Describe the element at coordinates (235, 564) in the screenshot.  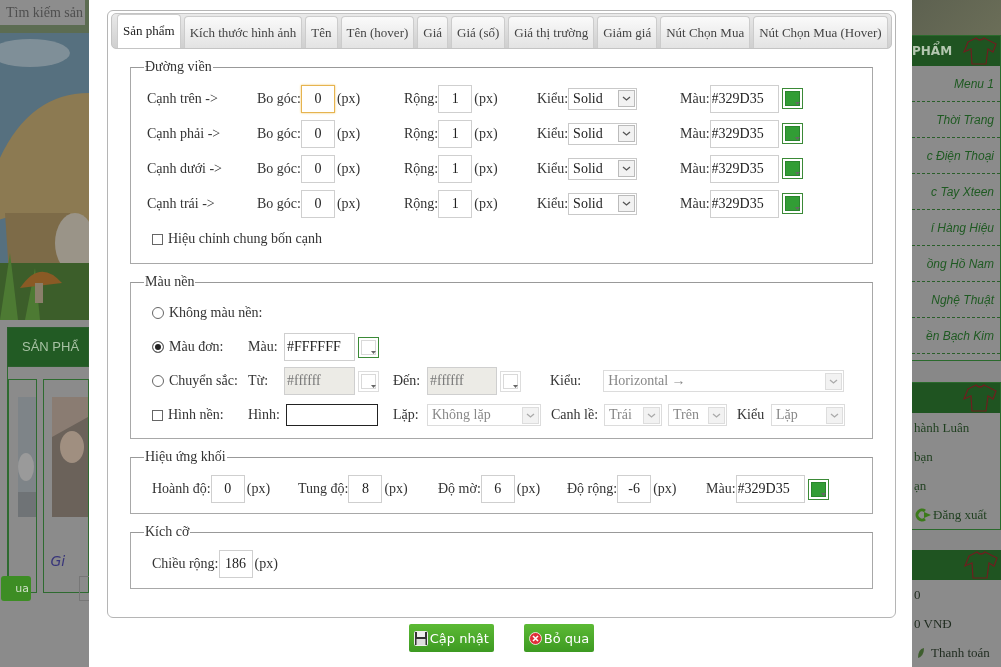
I see `width-field: 186` at that location.